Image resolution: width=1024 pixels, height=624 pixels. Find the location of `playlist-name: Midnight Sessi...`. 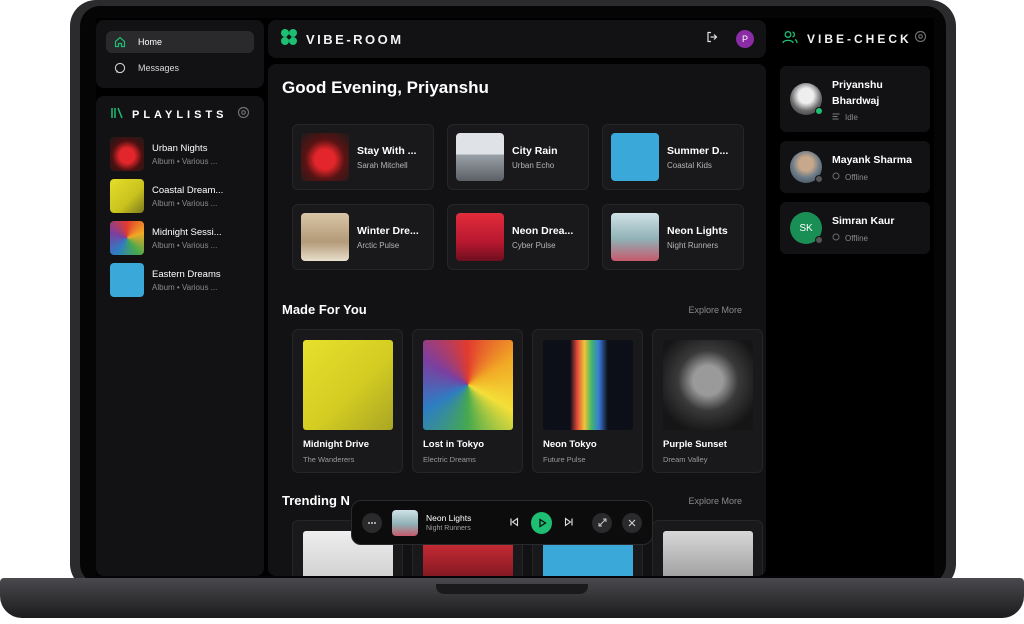

playlist-name: Midnight Sessi... is located at coordinates (187, 232).